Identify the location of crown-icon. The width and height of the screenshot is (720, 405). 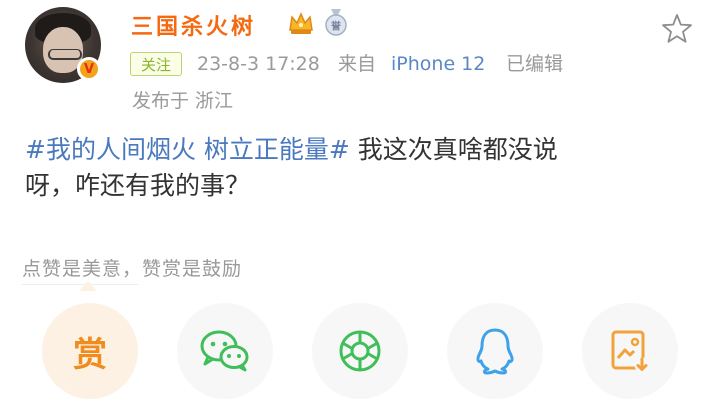
(301, 23).